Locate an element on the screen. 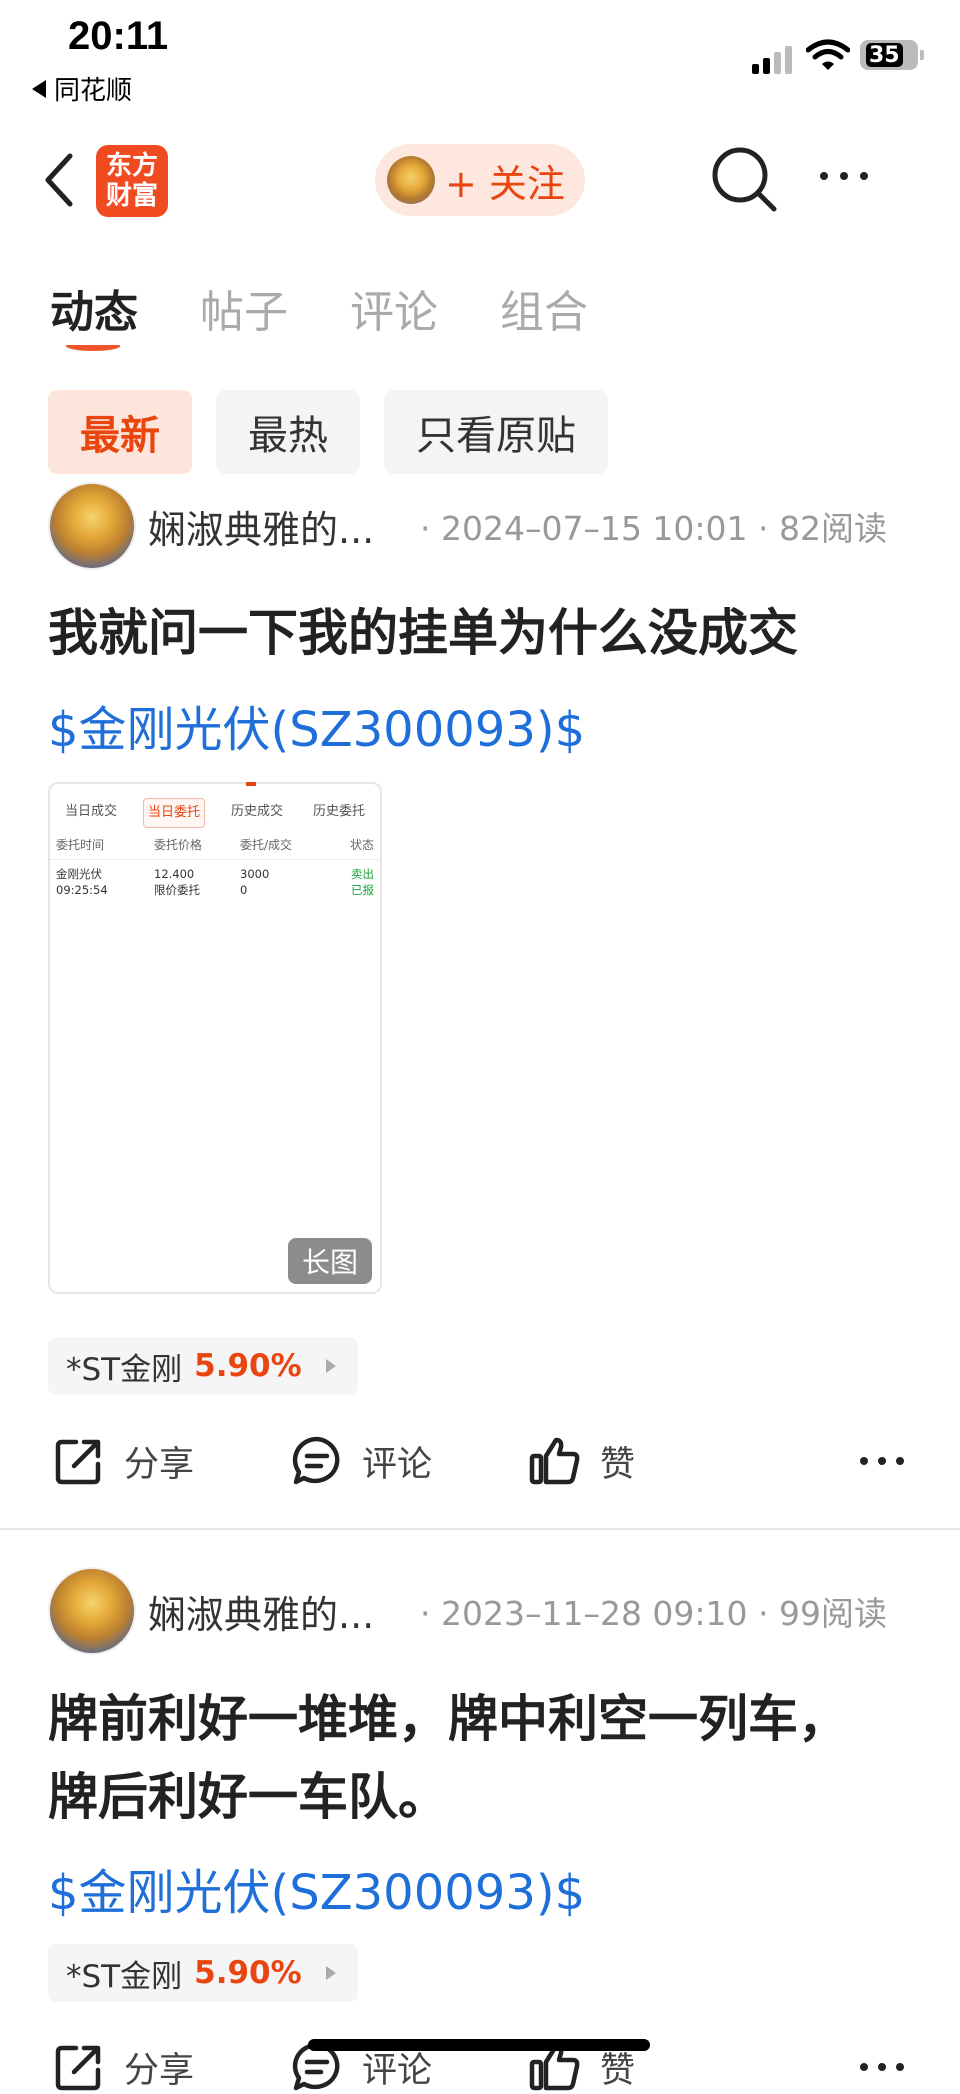 This screenshot has height=2094, width=960. image-tab-marker is located at coordinates (251, 784).